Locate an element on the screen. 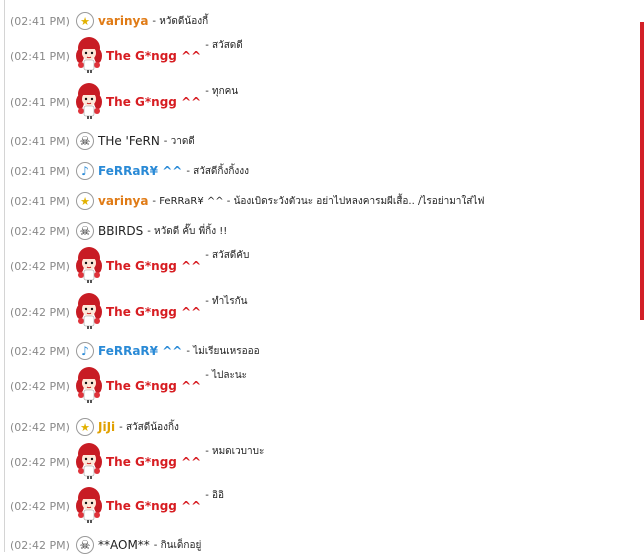 Image resolution: width=644 pixels, height=560 pixels. message-text: - ไม่เรียนเหรอออ is located at coordinates (223, 351).